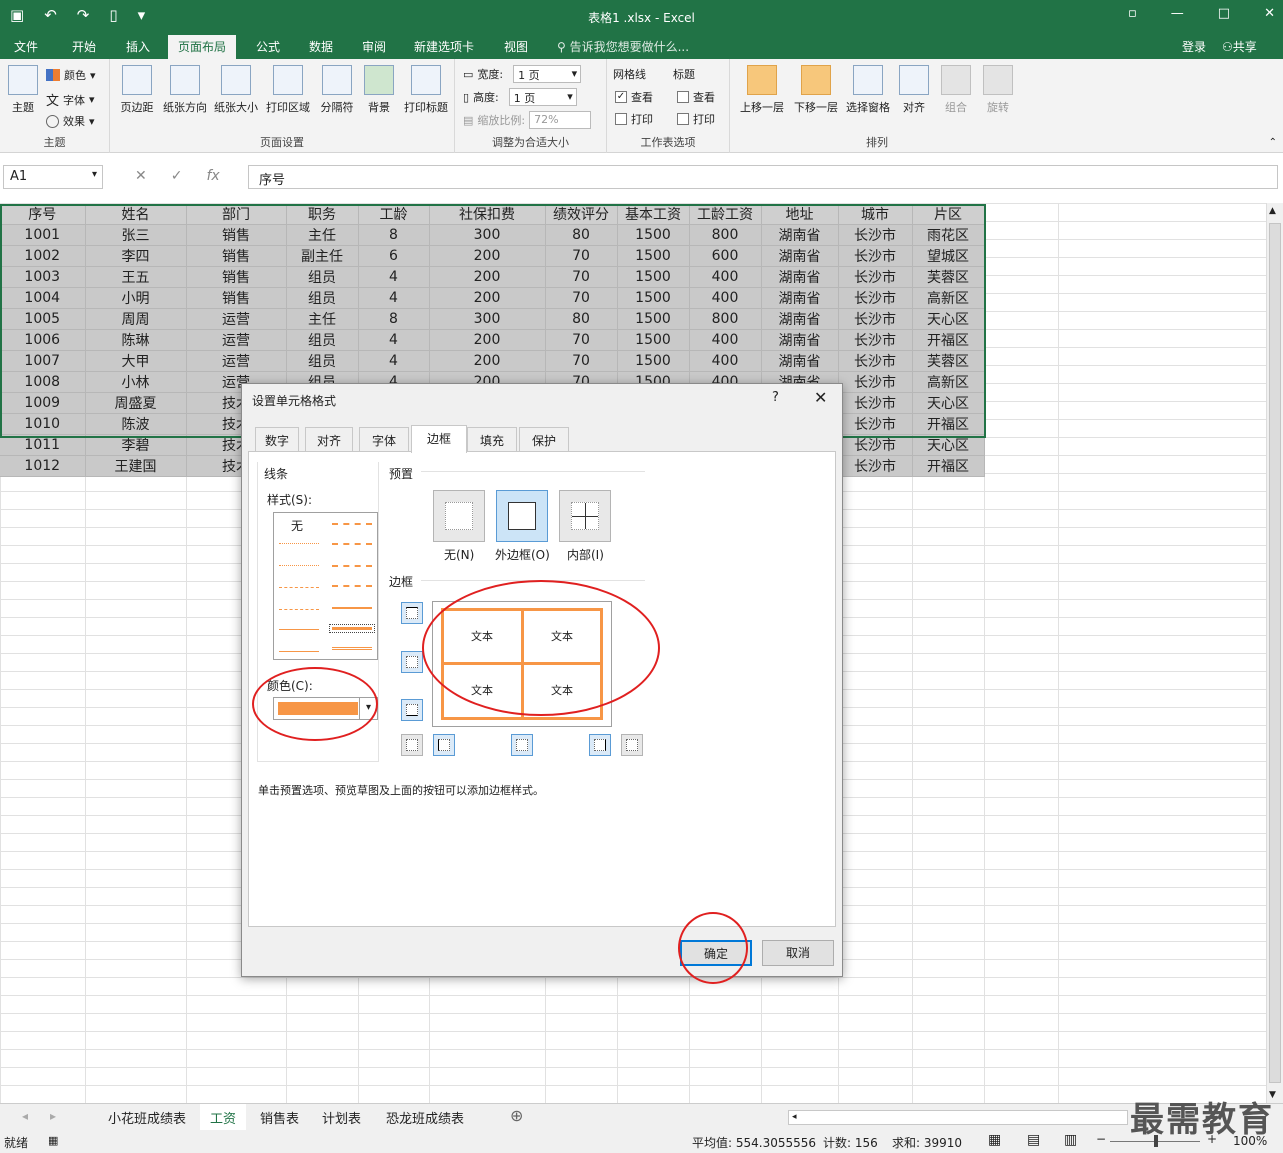  What do you see at coordinates (653, 214) in the screenshot?
I see `header-cell: 基本工资` at bounding box center [653, 214].